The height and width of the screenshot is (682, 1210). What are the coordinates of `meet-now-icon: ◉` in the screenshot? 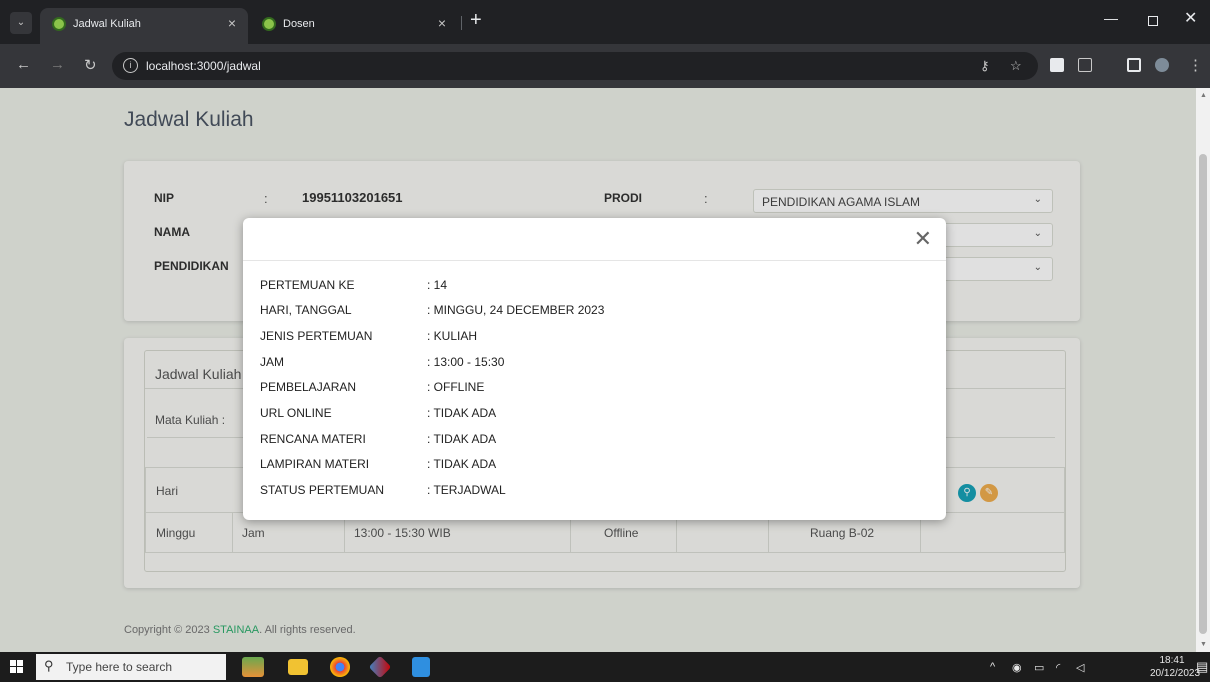 It's located at (1017, 667).